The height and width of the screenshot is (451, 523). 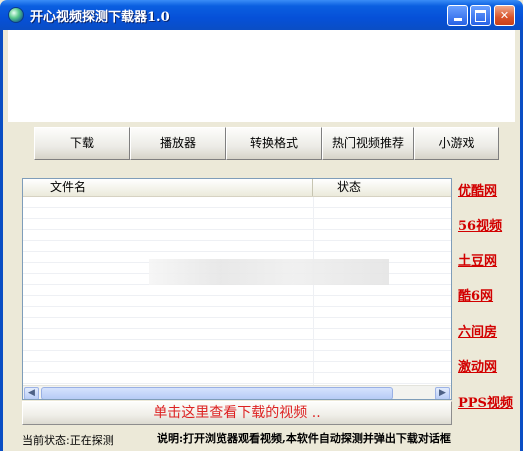 I want to click on maximize-icon, so click(x=480, y=16).